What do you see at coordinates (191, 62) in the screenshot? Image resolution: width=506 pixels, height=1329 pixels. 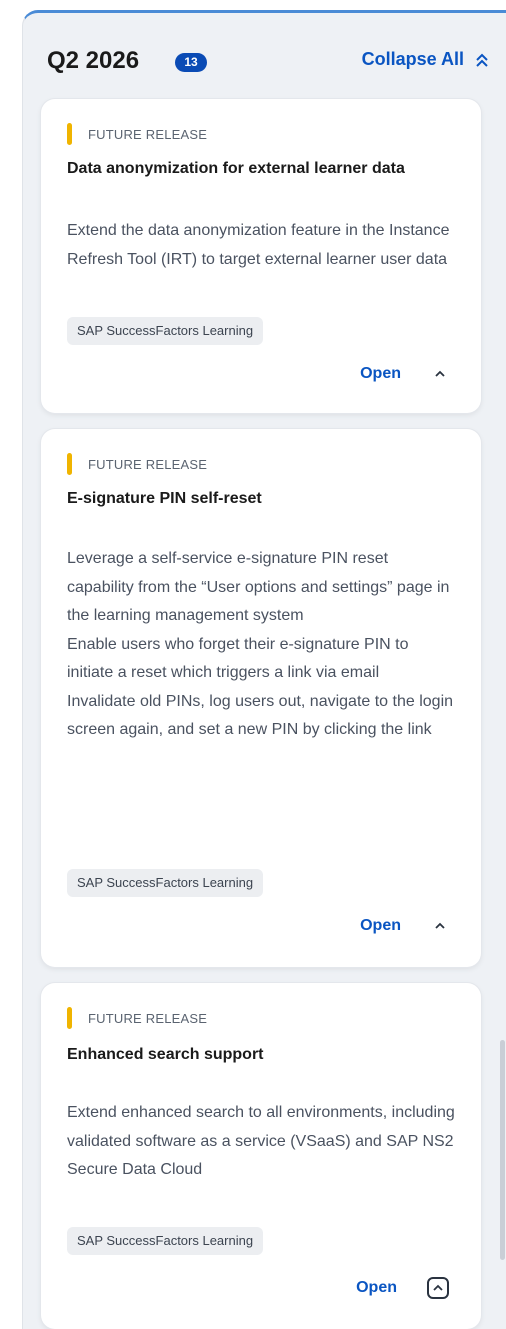 I see `count-badge: 13` at bounding box center [191, 62].